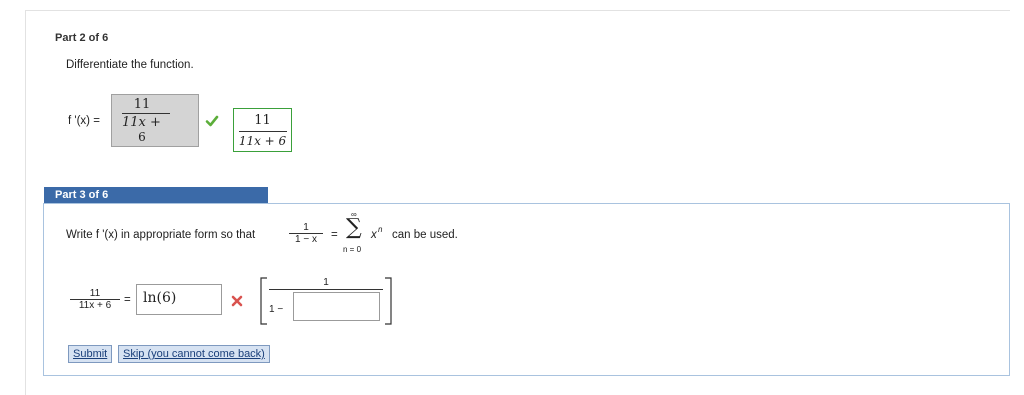 The width and height of the screenshot is (1024, 395). Describe the element at coordinates (212, 121) in the screenshot. I see `check-icon` at that location.